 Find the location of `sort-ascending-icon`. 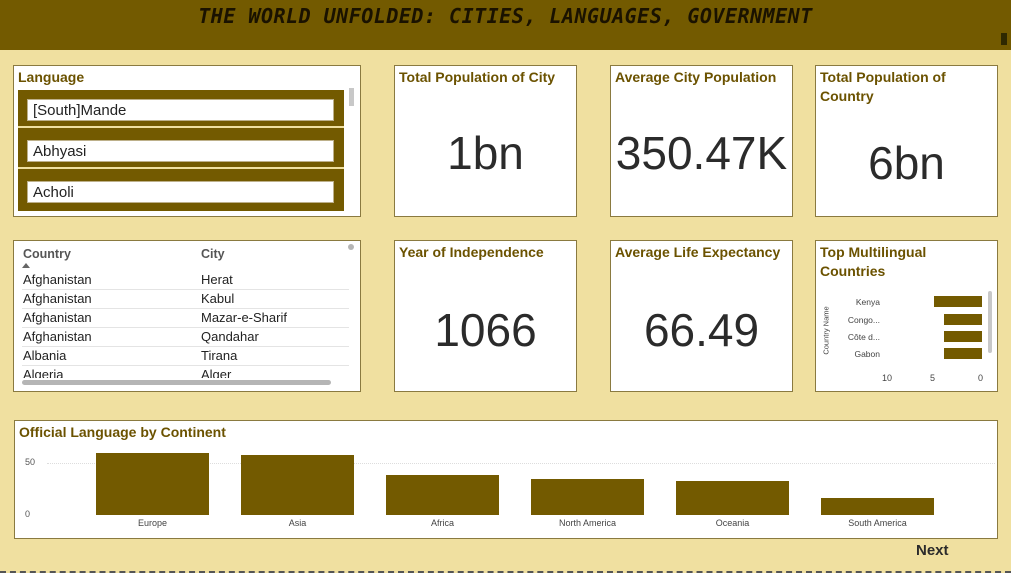

sort-ascending-icon is located at coordinates (26, 265).